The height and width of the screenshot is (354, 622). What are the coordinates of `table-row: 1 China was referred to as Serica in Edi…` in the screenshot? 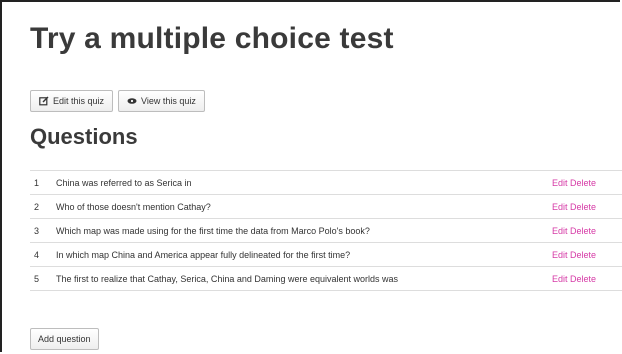 It's located at (326, 182).